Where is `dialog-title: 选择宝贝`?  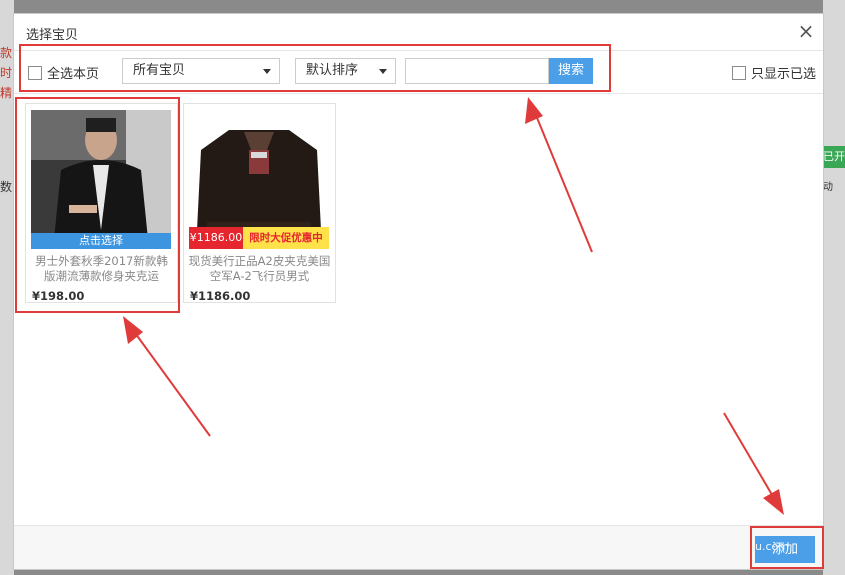 dialog-title: 选择宝贝 is located at coordinates (52, 35).